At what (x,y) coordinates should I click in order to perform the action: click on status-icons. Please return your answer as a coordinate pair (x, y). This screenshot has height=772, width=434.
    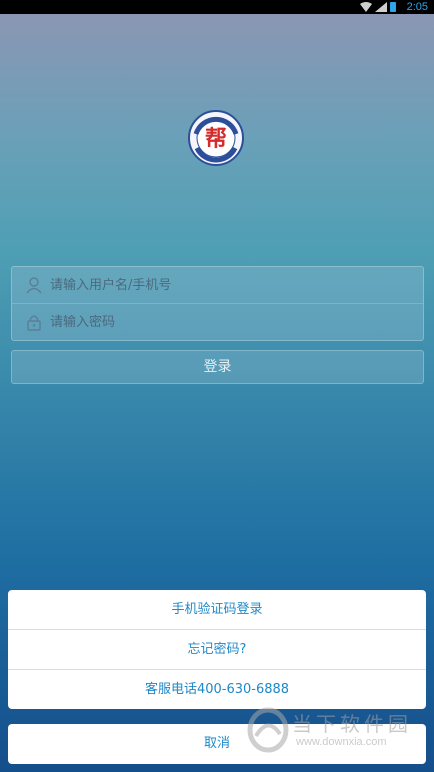
    Looking at the image, I should click on (378, 7).